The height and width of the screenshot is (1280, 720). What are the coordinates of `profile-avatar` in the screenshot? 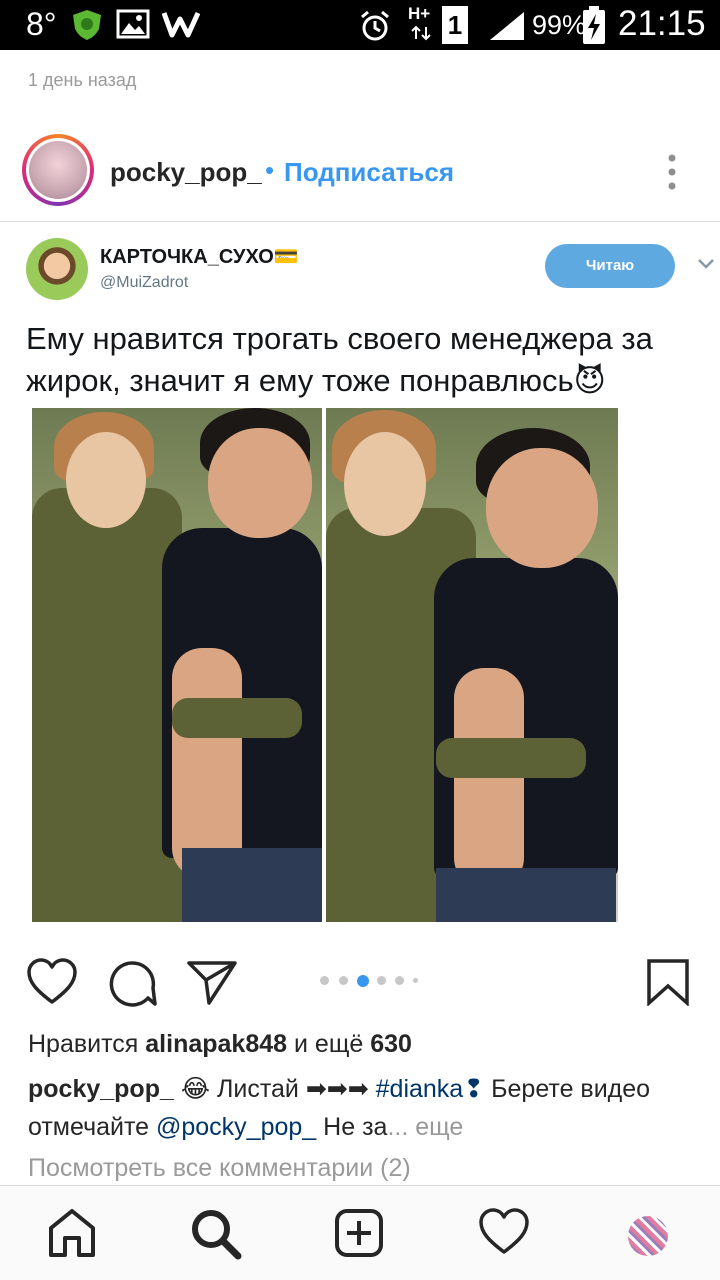 It's located at (648, 1236).